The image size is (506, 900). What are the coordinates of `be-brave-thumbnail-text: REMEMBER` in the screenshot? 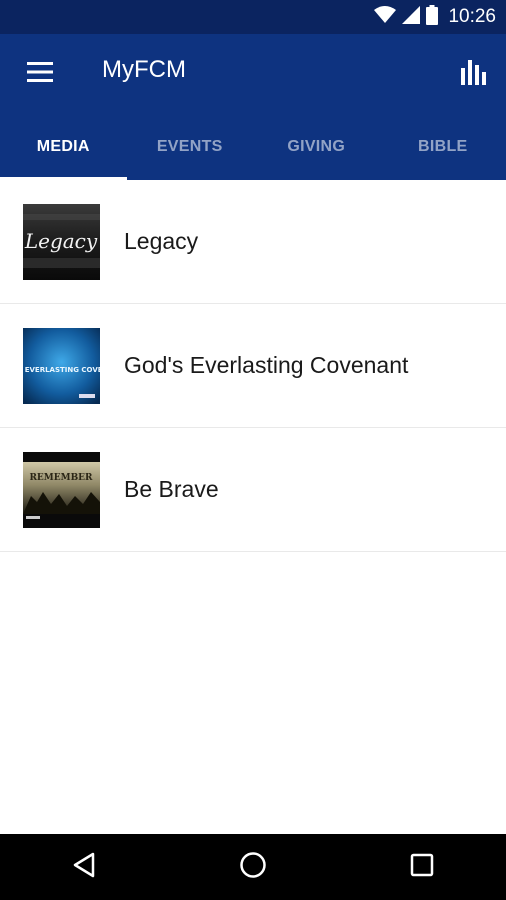 It's located at (61, 478).